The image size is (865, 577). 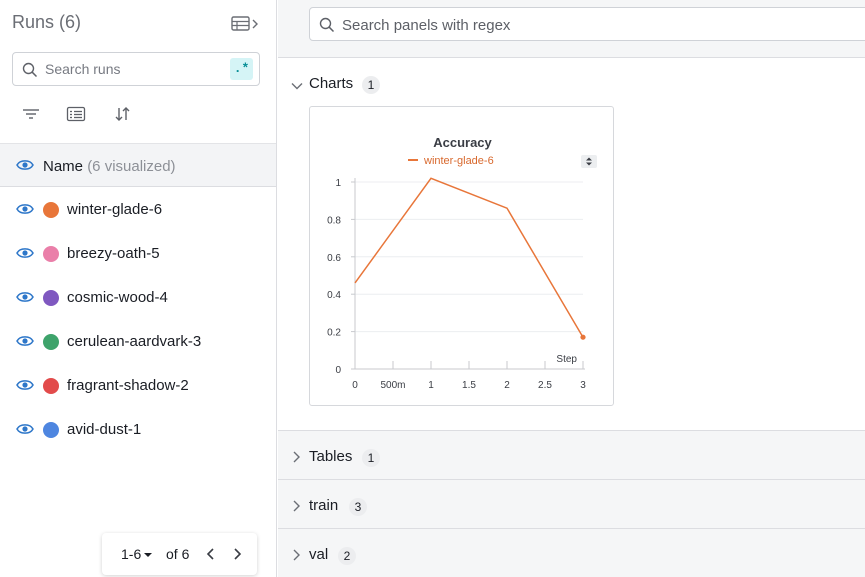 I want to click on run-name: cosmic-wood-4, so click(x=117, y=297).